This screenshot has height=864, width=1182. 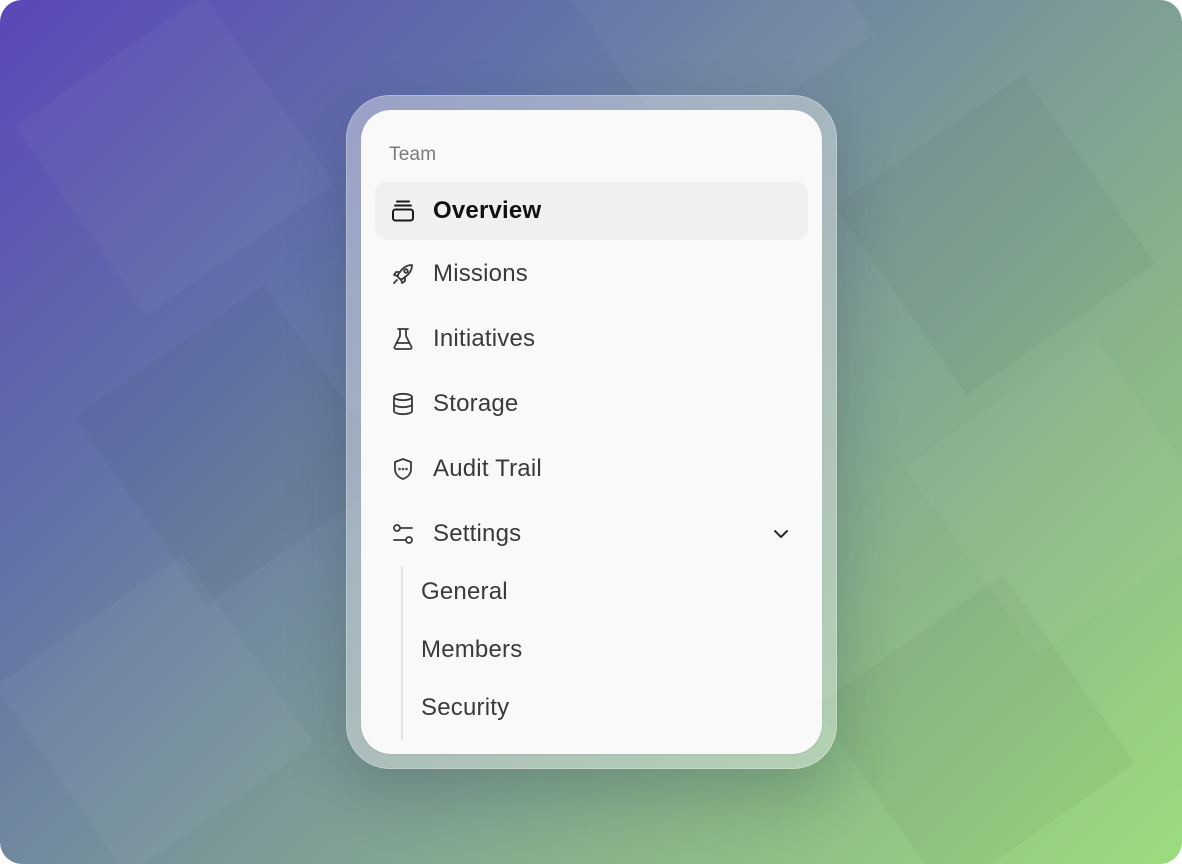 I want to click on section-label: Team, so click(x=413, y=154).